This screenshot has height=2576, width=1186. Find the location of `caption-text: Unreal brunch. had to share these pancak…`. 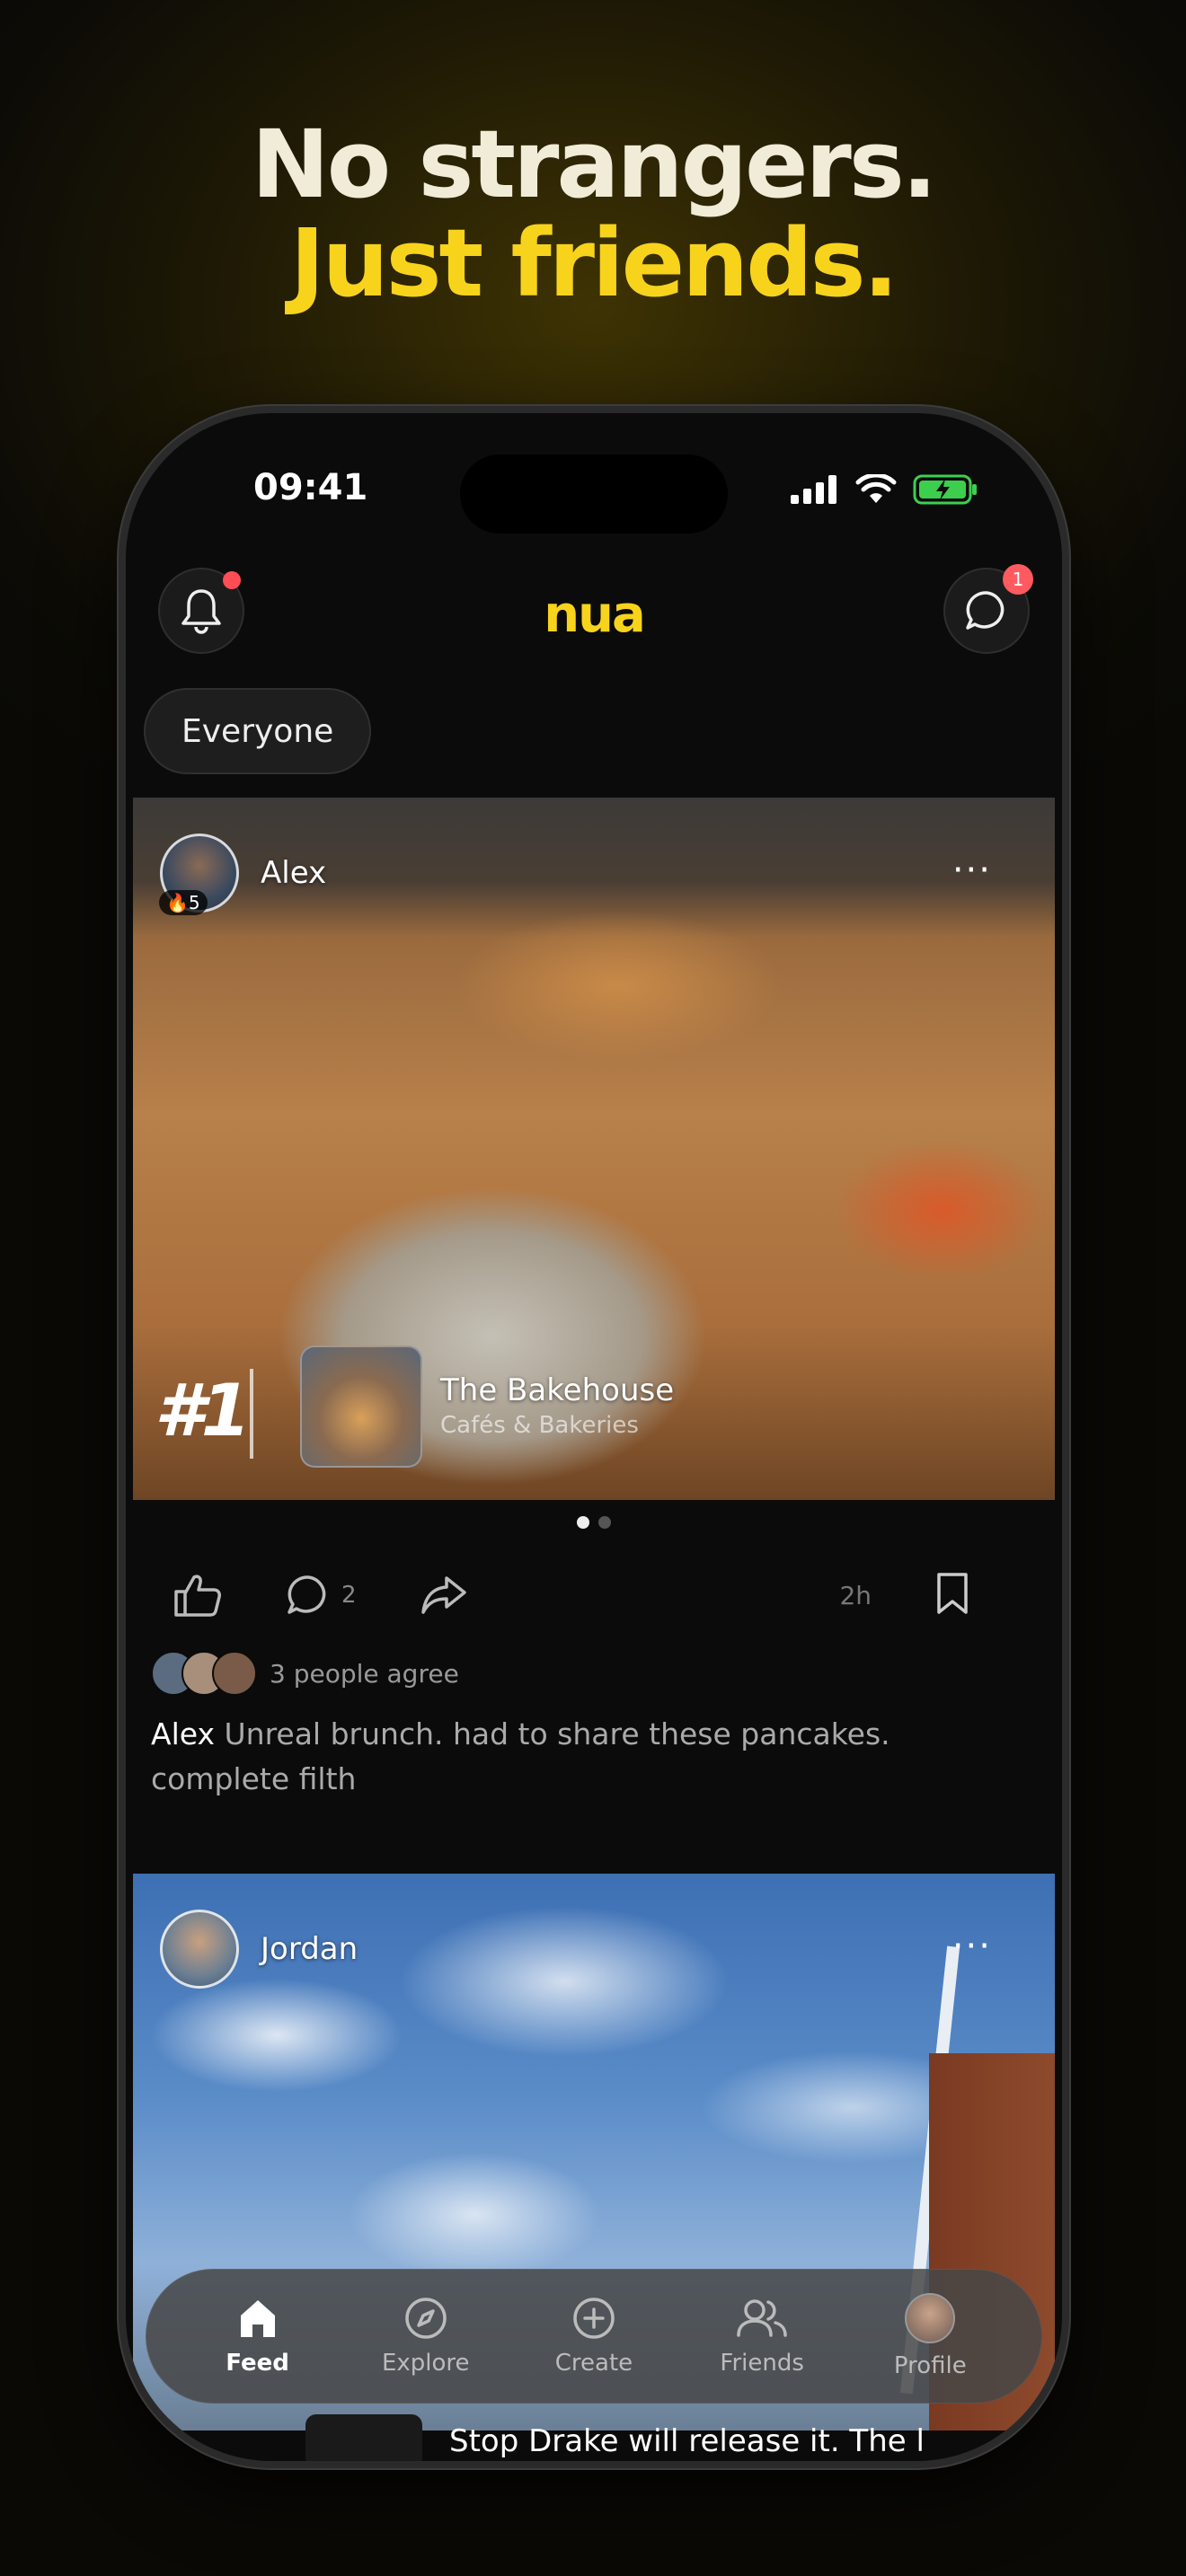

caption-text: Unreal brunch. had to share these pancak… is located at coordinates (520, 1756).